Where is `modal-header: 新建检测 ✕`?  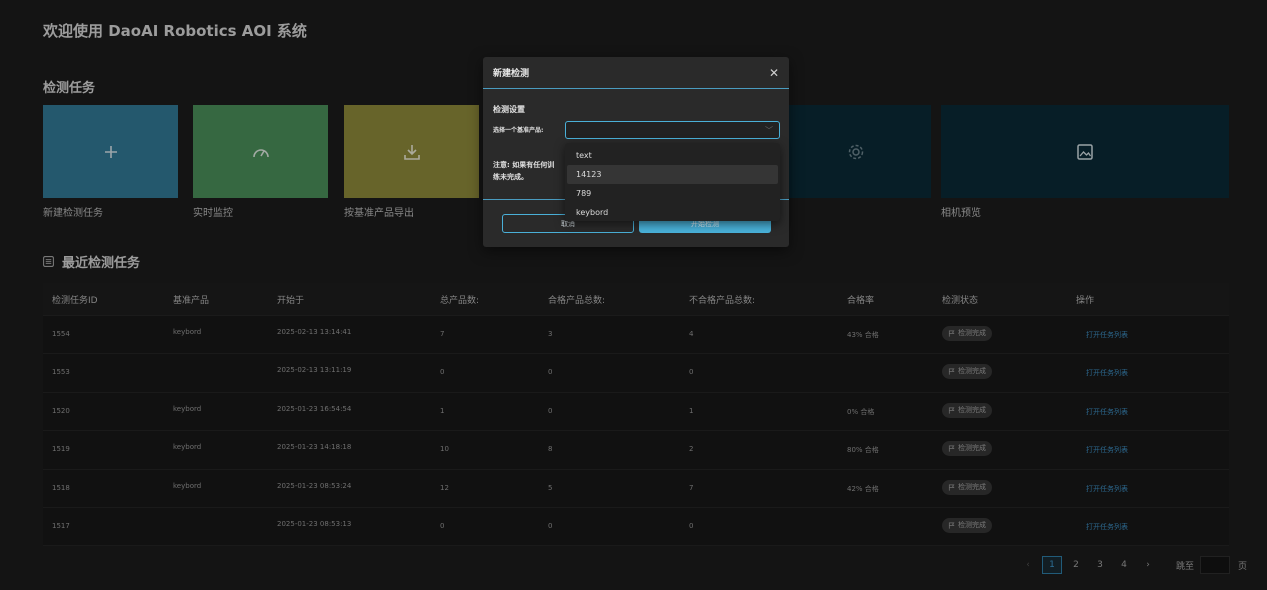
modal-header: 新建检测 ✕ is located at coordinates (636, 73).